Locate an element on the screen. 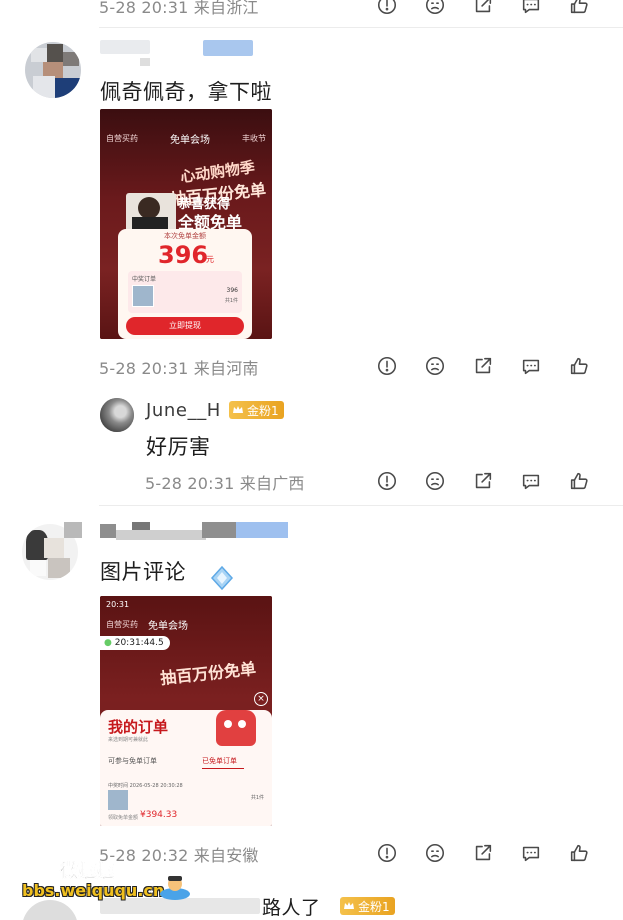  shot-order-price: 396 is located at coordinates (232, 290).